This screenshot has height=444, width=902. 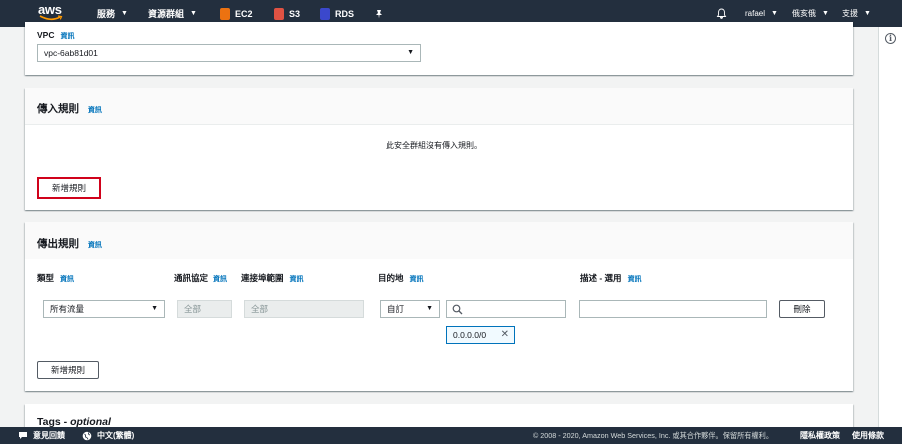 What do you see at coordinates (379, 13) in the screenshot?
I see `pushpin-icon` at bounding box center [379, 13].